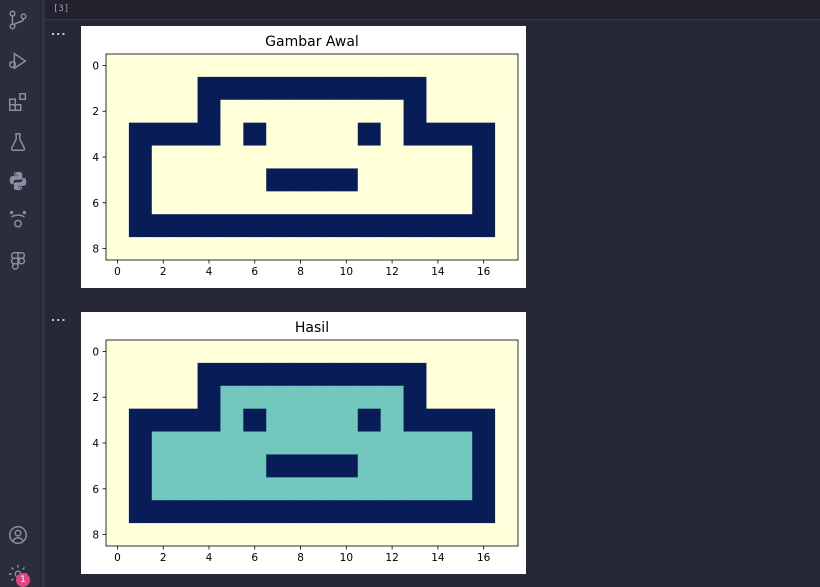  I want to click on x-tick-label: 14, so click(438, 272).